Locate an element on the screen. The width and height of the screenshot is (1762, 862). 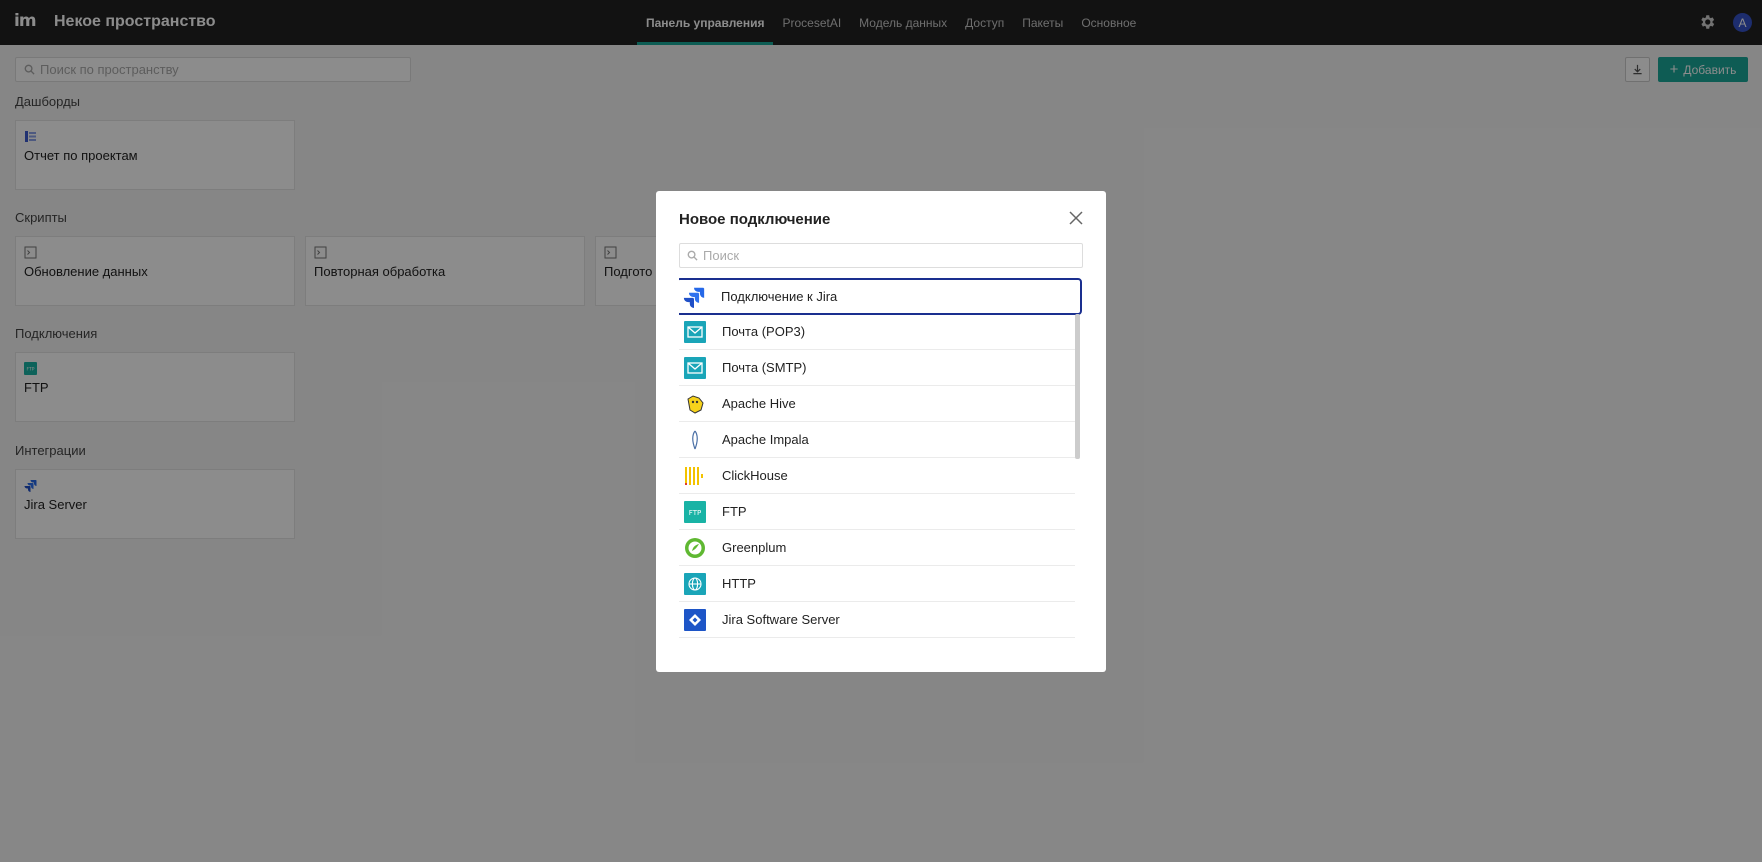
list-item-jira-software-server: Jira Software Server is located at coordinates (877, 620).